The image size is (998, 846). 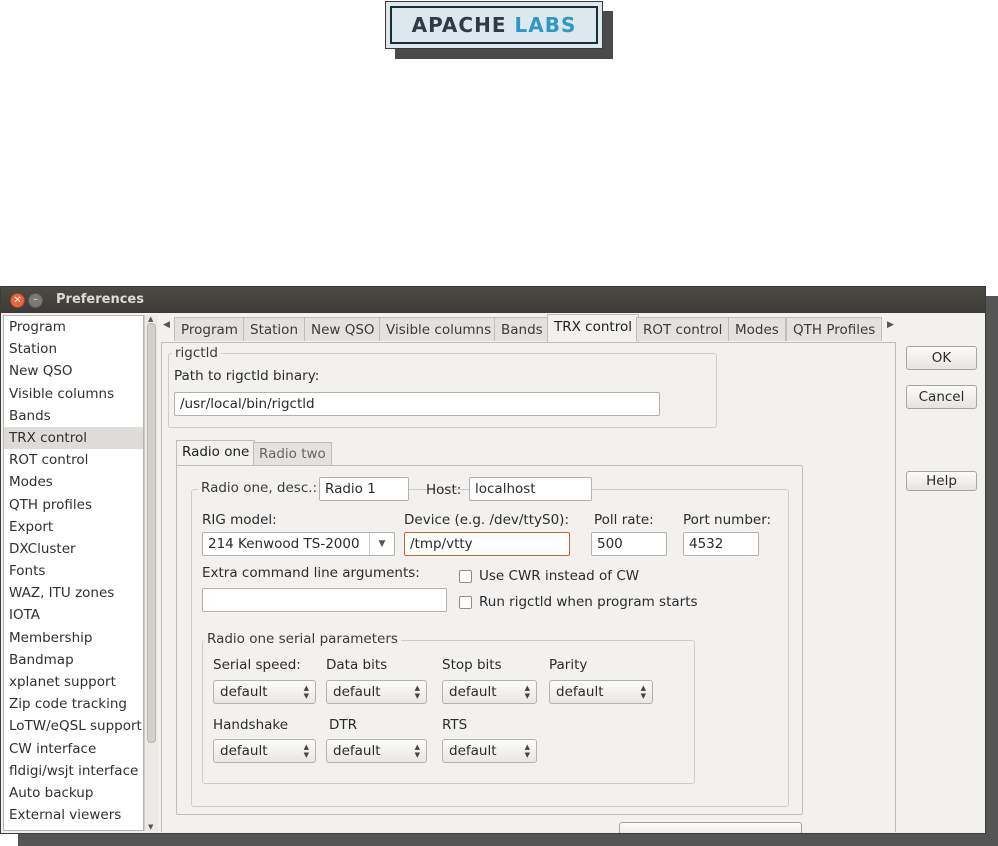 What do you see at coordinates (73, 660) in the screenshot?
I see `sidebar-item-bandmap: Bandmap` at bounding box center [73, 660].